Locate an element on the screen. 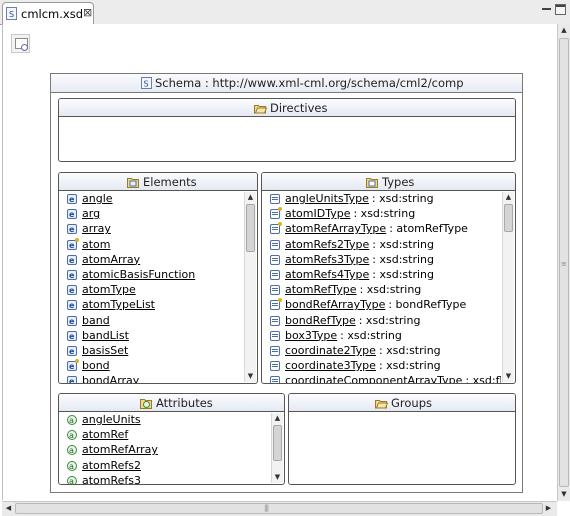 Image resolution: width=570 pixels, height=516 pixels. attribute-name: atomRef is located at coordinates (105, 435).